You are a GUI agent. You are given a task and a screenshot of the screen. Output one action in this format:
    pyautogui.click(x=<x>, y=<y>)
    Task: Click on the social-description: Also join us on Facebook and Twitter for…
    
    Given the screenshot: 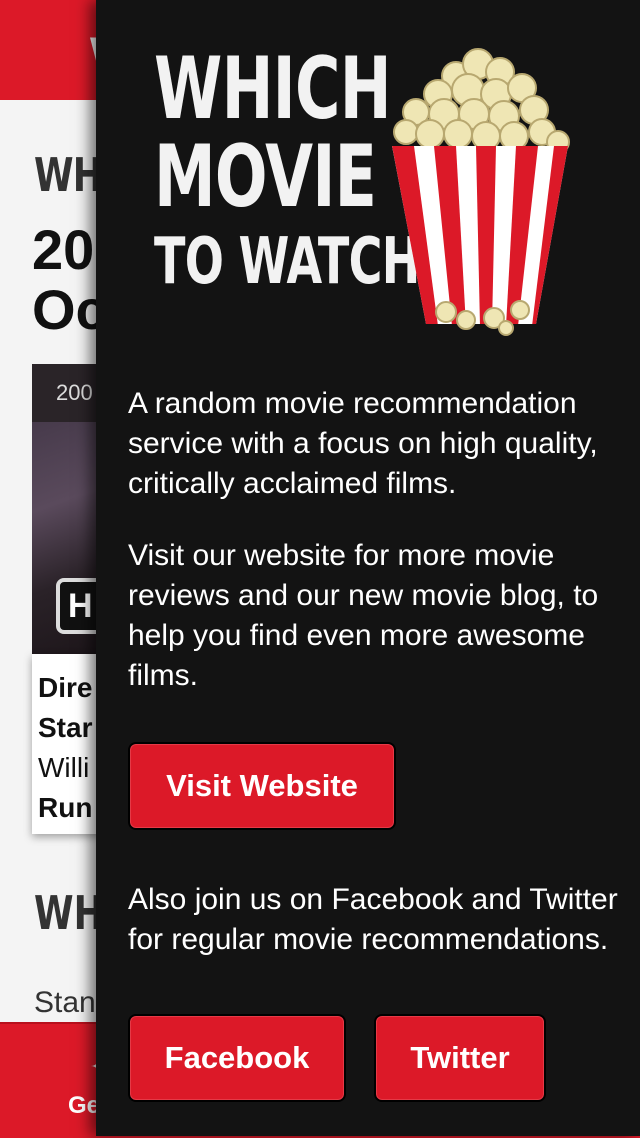 What is the action you would take?
    pyautogui.click(x=373, y=919)
    